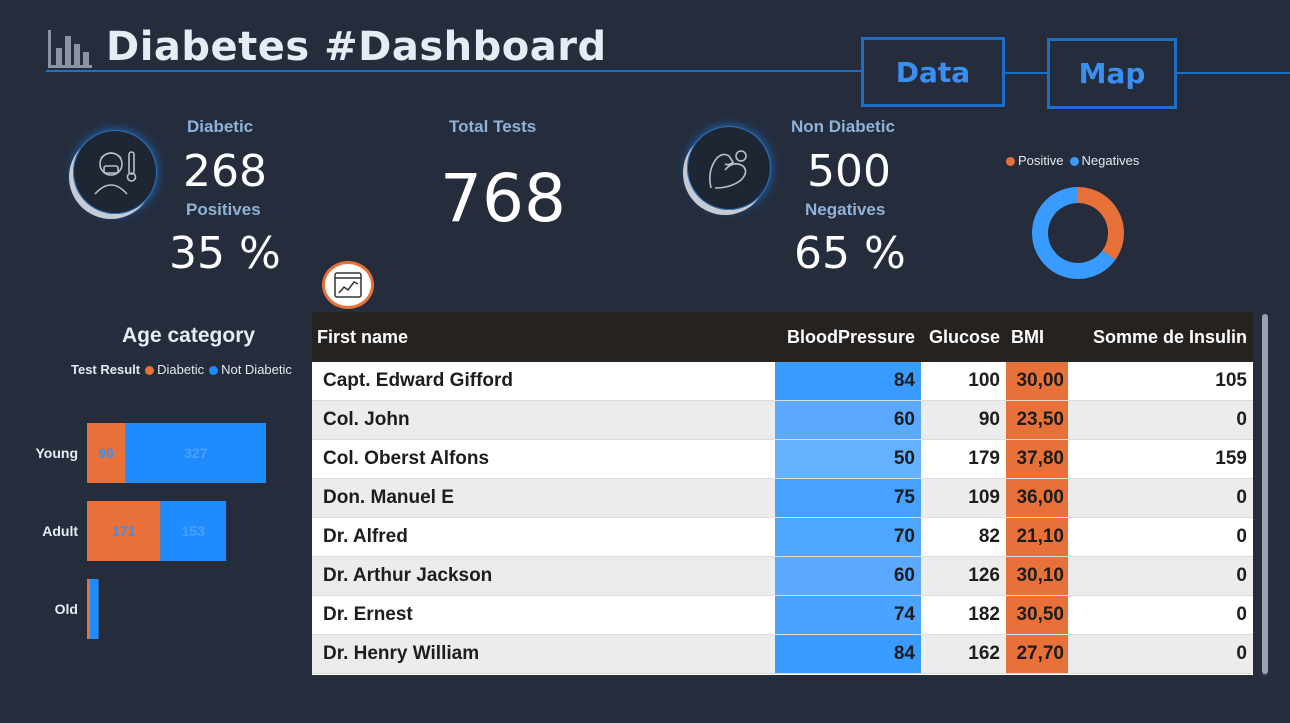  Describe the element at coordinates (1160, 381) in the screenshot. I see `cell-insulin: 105` at that location.